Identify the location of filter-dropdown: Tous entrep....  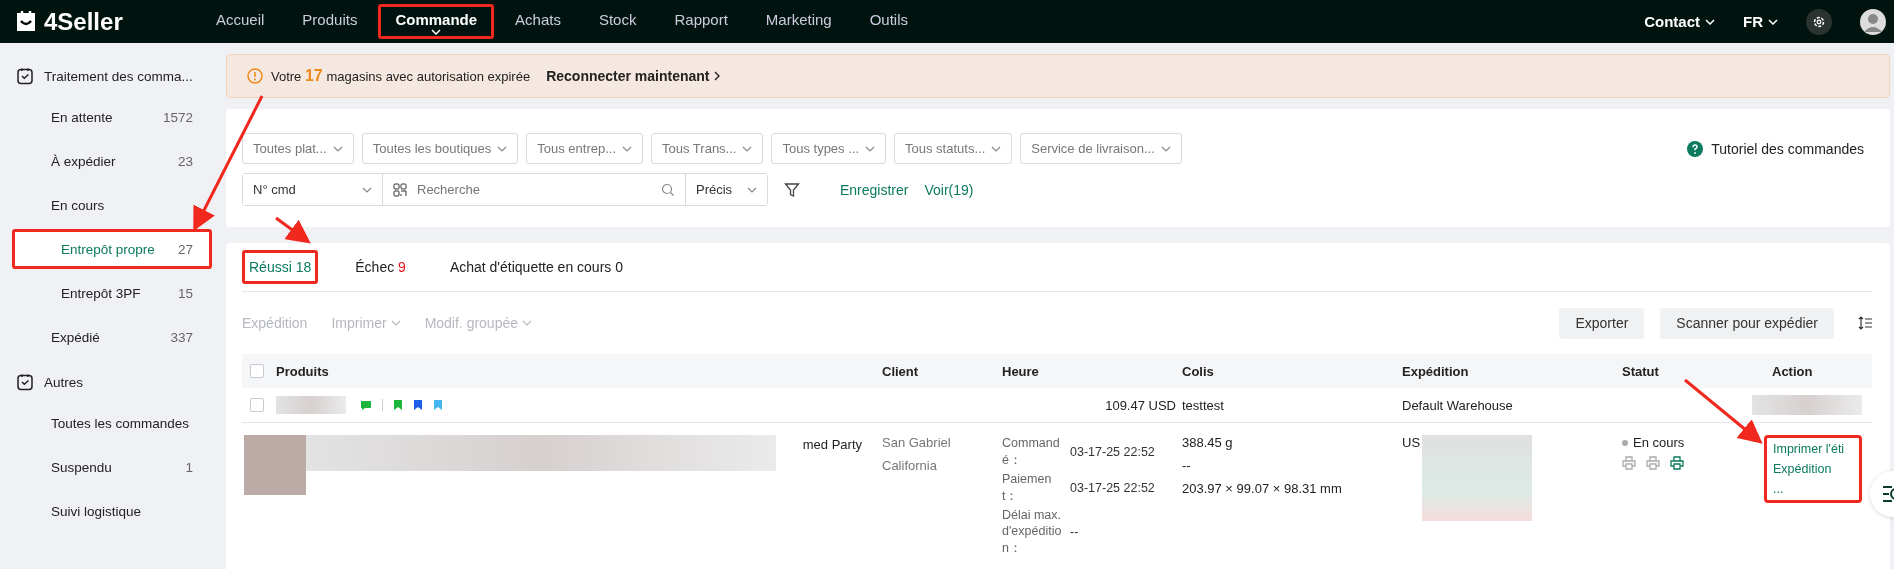
(585, 148).